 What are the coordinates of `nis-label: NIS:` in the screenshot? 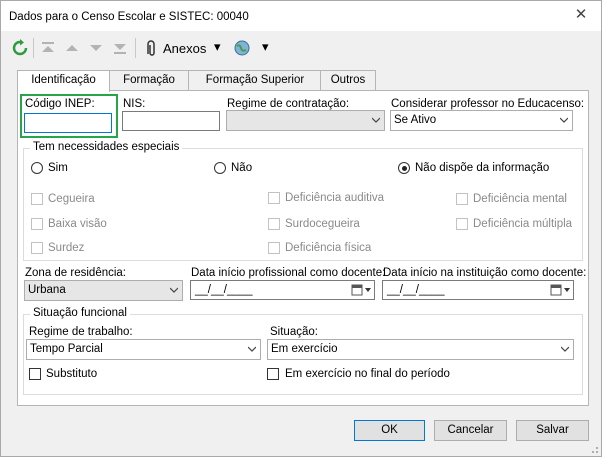 It's located at (134, 104).